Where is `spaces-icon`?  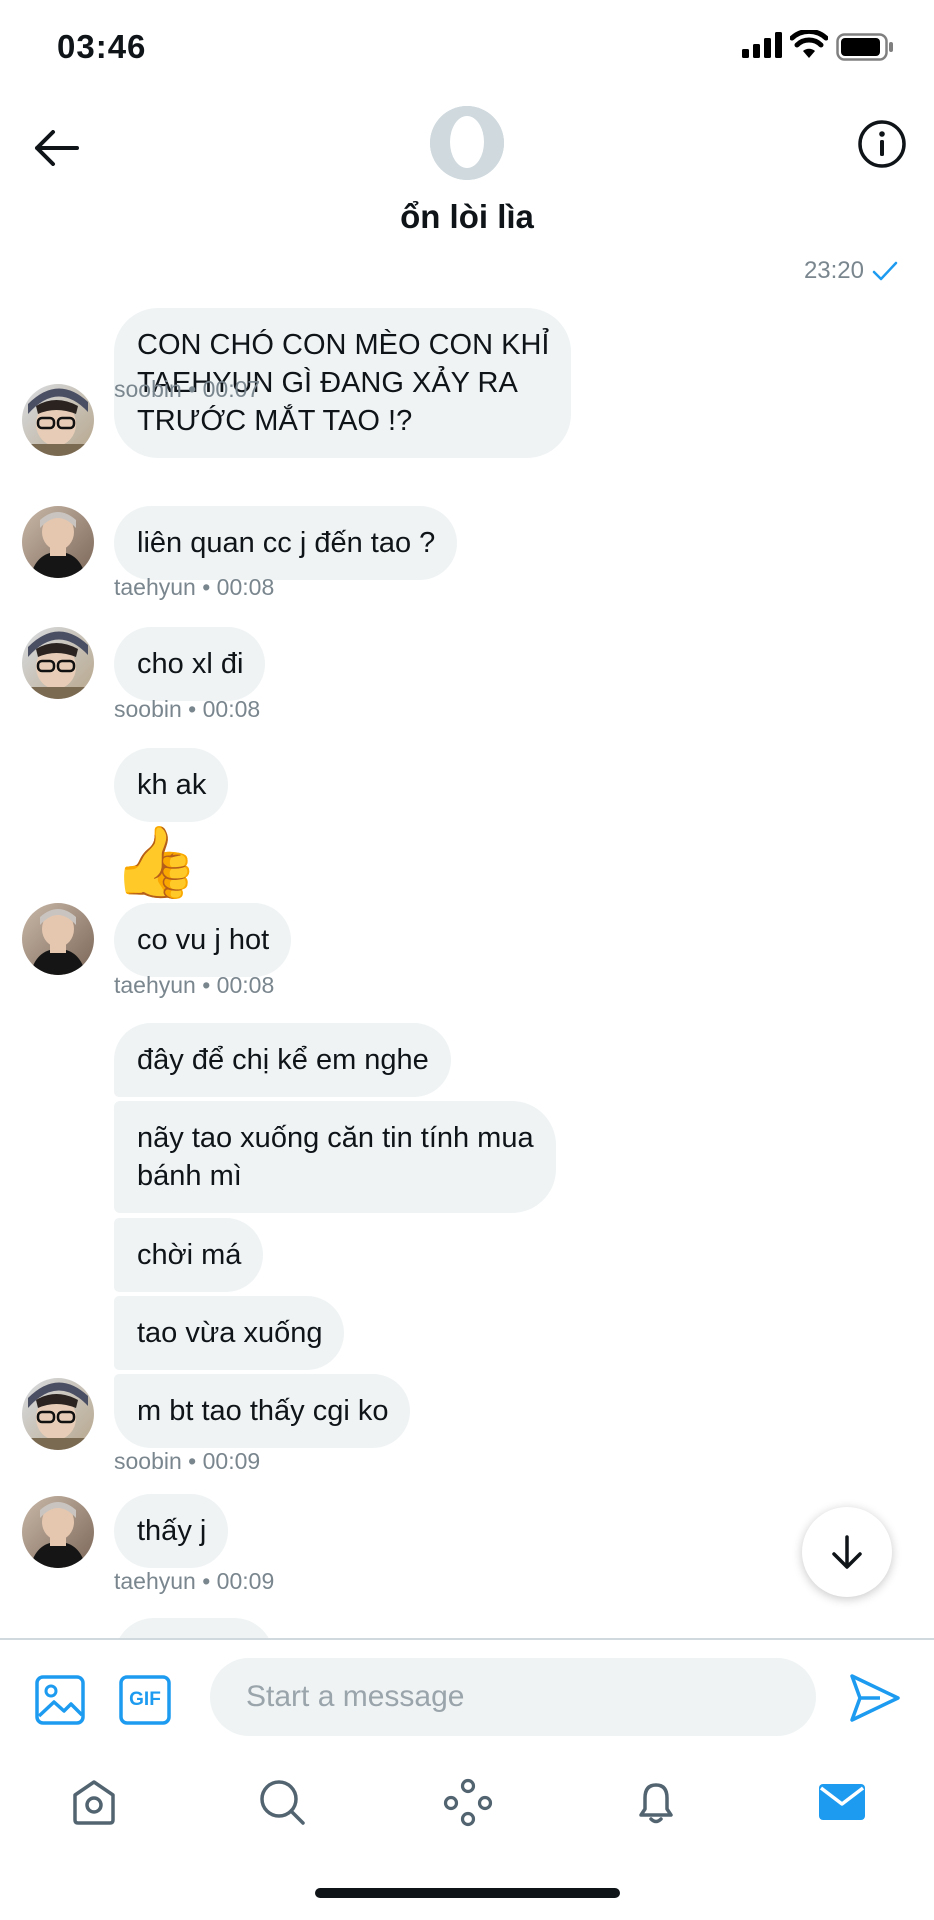 spaces-icon is located at coordinates (468, 1802).